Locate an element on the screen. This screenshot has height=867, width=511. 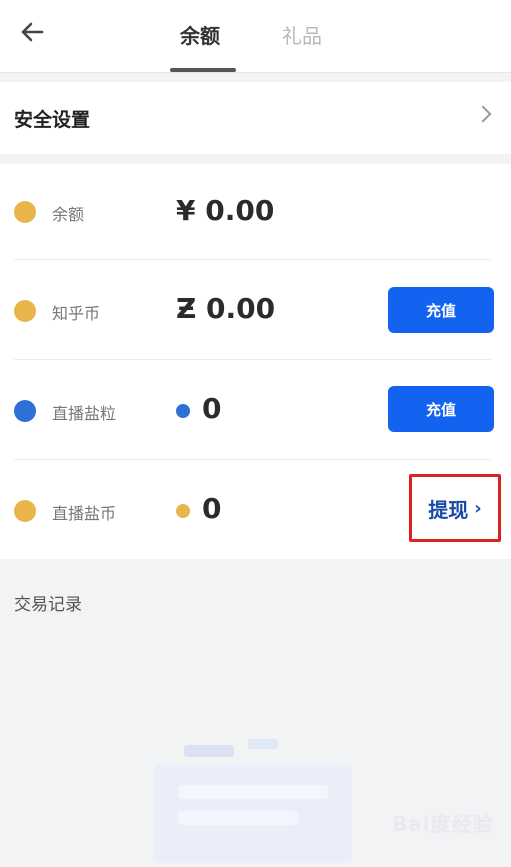
back-arrow-icon is located at coordinates (32, 32).